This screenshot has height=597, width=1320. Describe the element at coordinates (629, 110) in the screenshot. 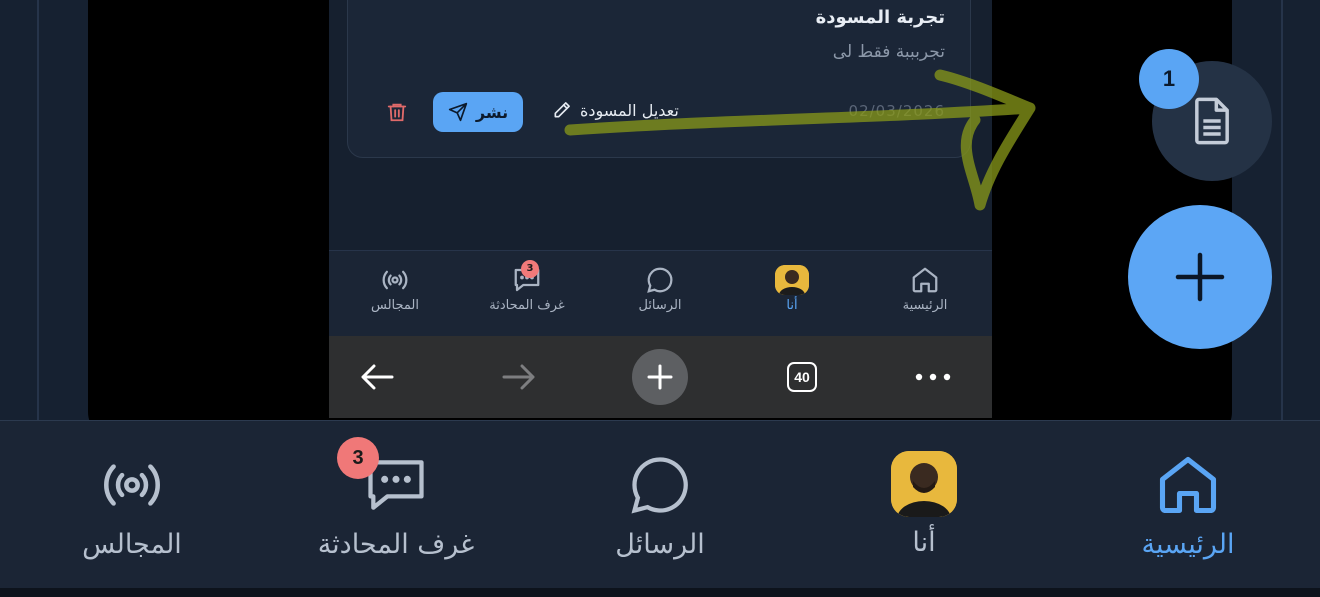

I see `edit-draft-label: تعديل المسودة` at that location.